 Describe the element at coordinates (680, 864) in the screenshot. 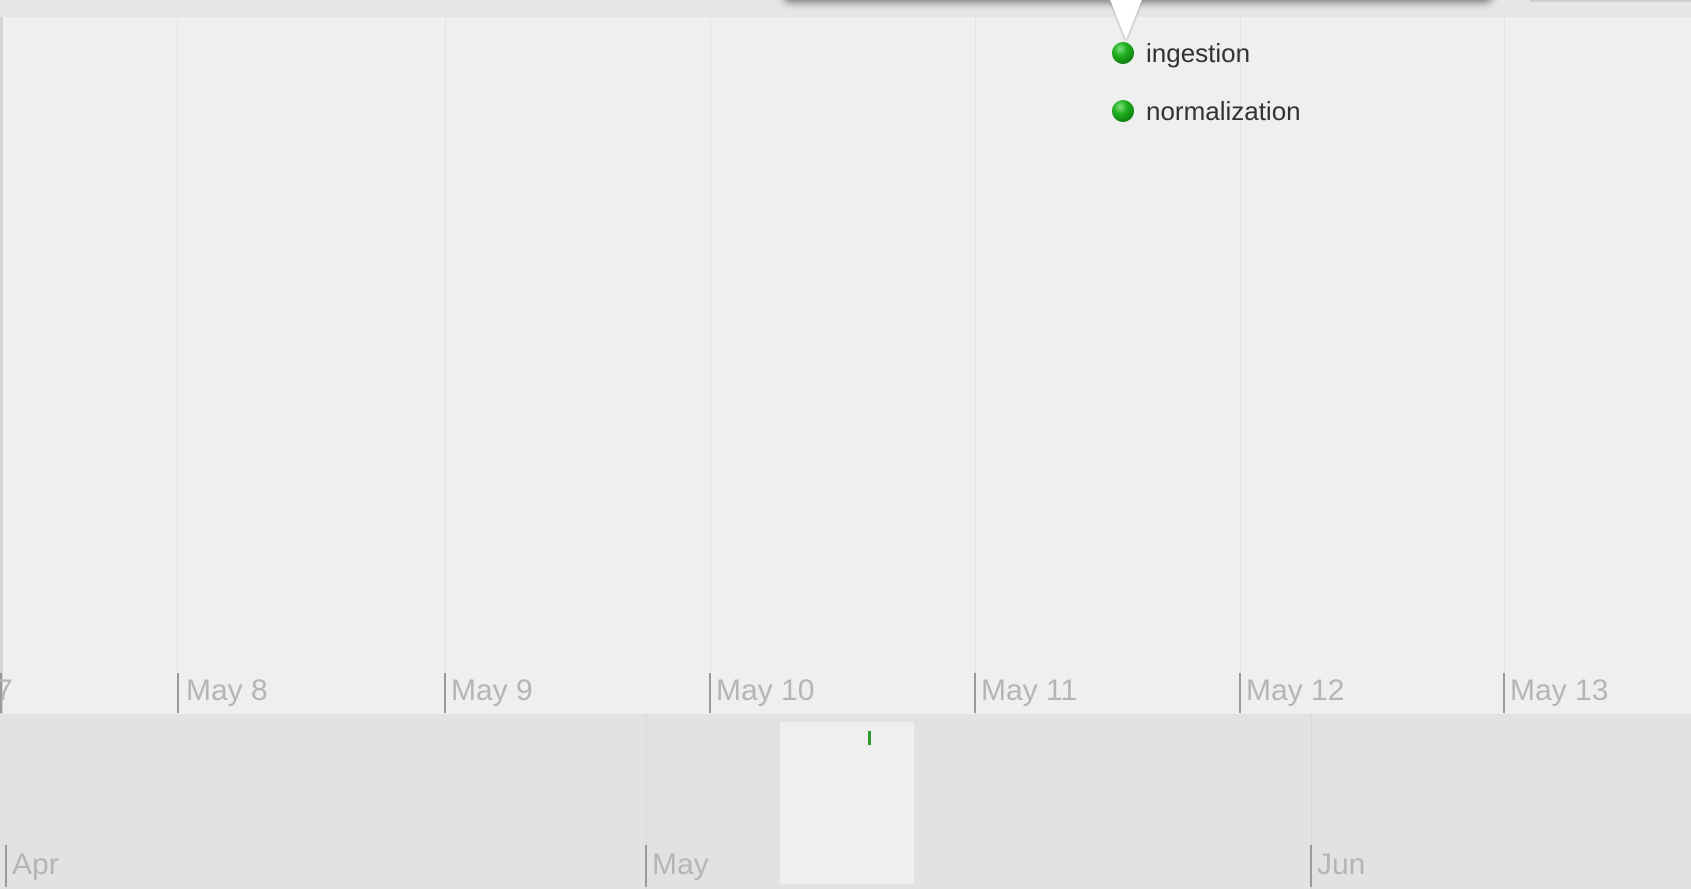

I see `month-tick-label: May` at that location.